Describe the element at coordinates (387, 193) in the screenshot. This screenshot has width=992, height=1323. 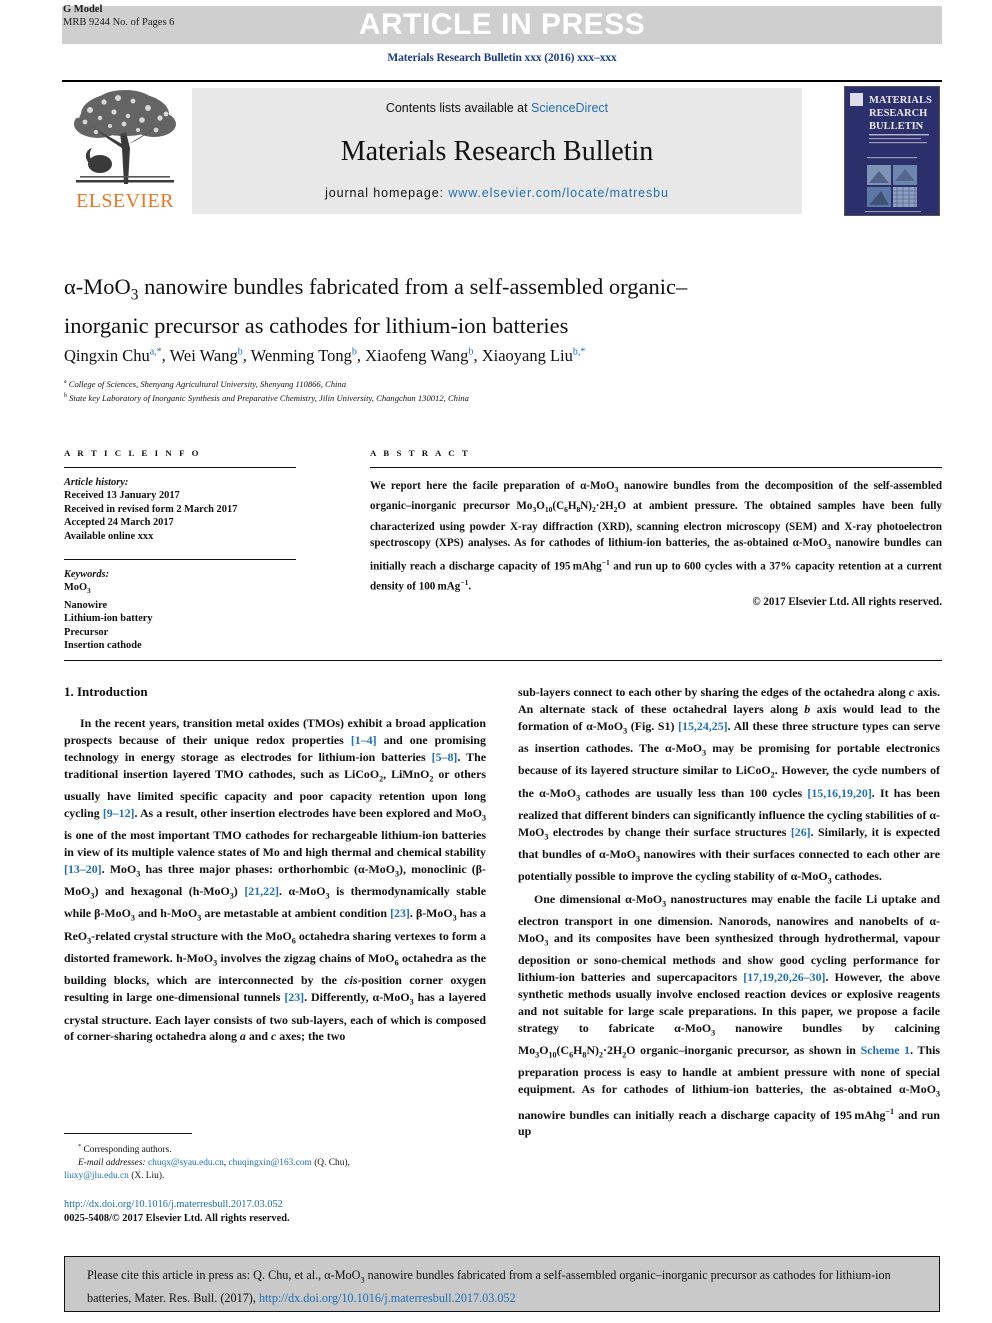
I see `homepage-prefix: journal homepage:` at that location.